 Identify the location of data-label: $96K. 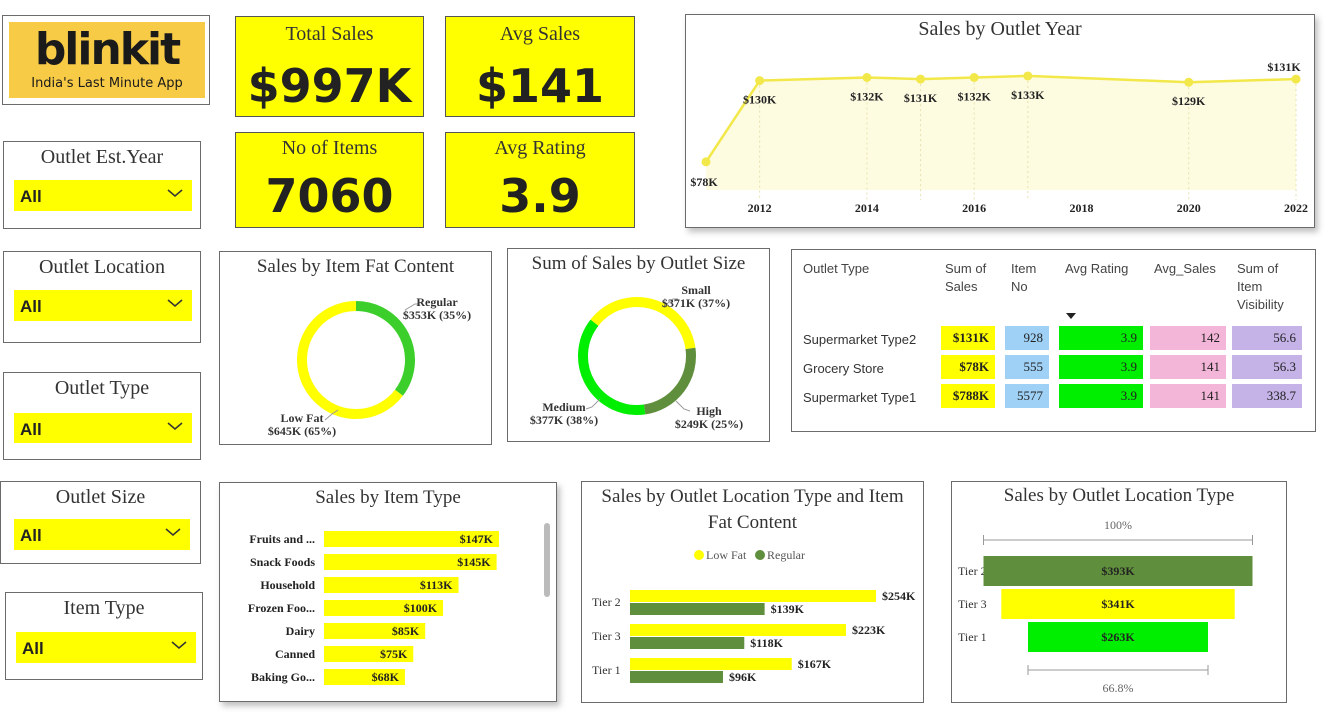
(743, 677).